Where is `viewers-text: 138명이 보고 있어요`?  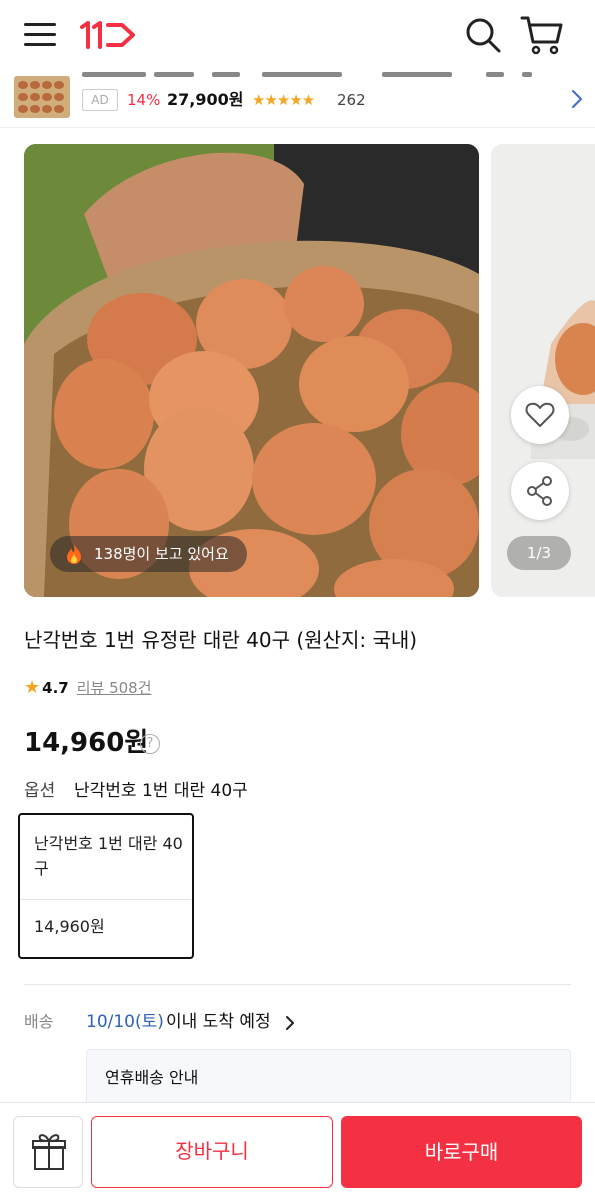 viewers-text: 138명이 보고 있어요 is located at coordinates (161, 554).